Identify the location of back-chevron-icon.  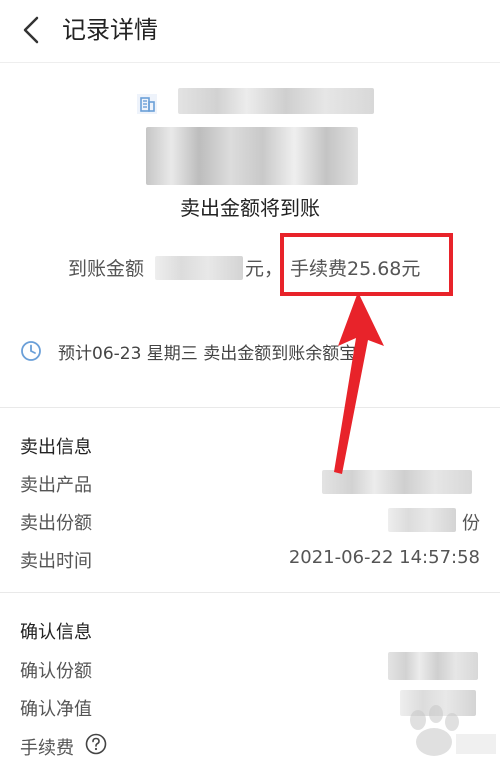
(31, 30).